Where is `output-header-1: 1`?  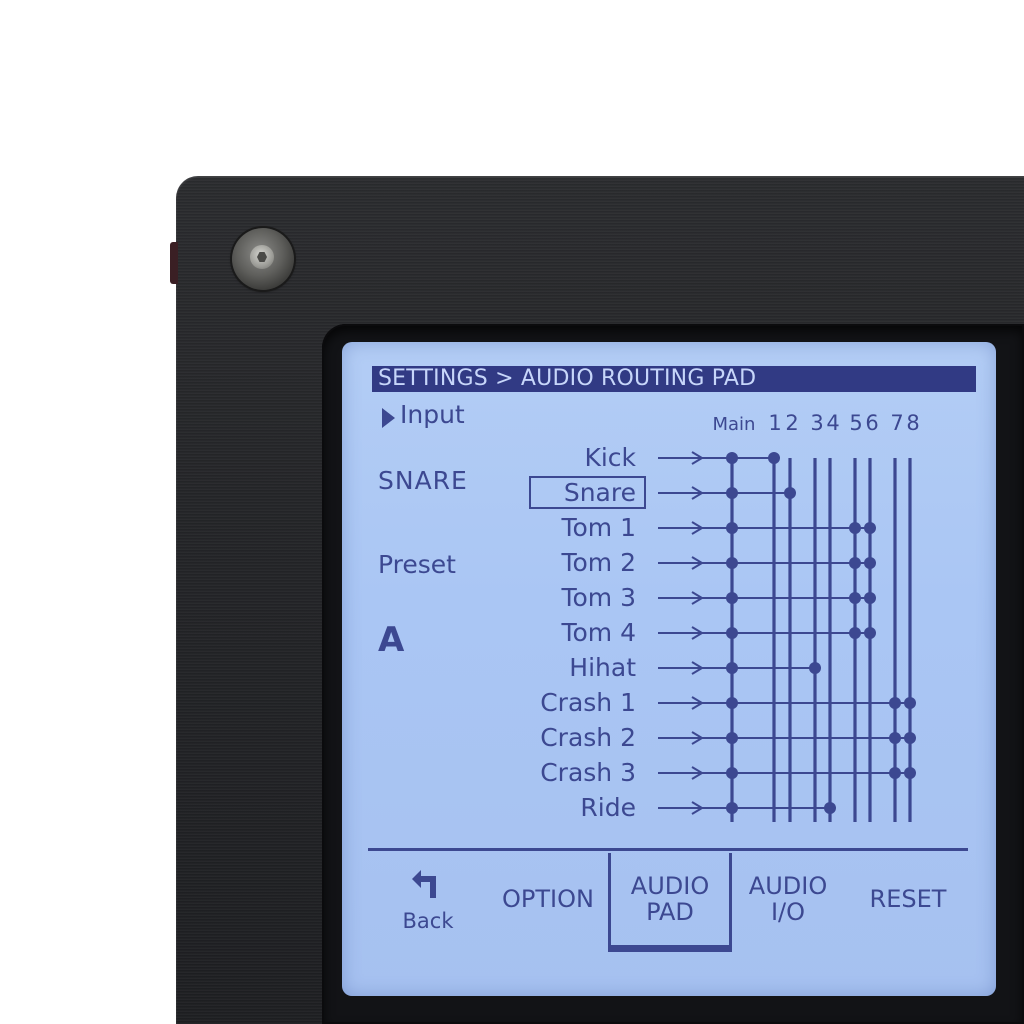
output-header-1: 1 is located at coordinates (774, 423).